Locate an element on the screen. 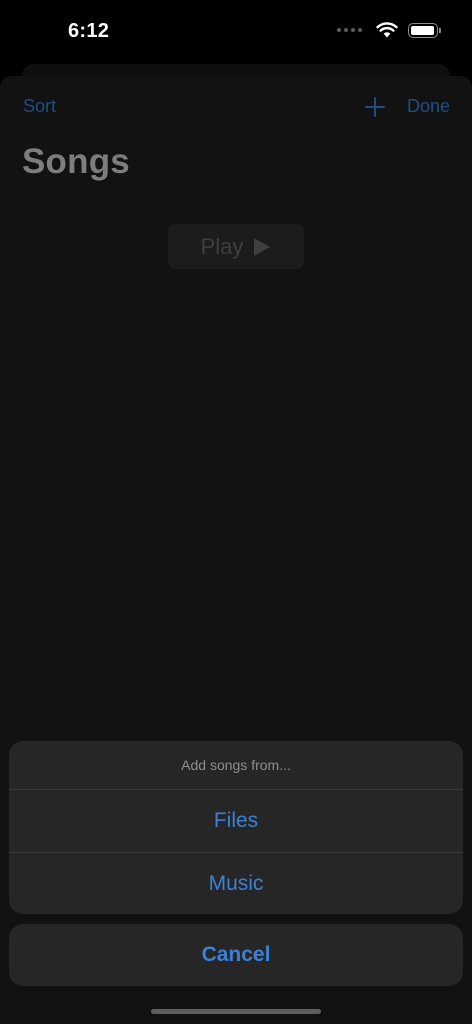 The height and width of the screenshot is (1024, 472). status-icons is located at coordinates (389, 30).